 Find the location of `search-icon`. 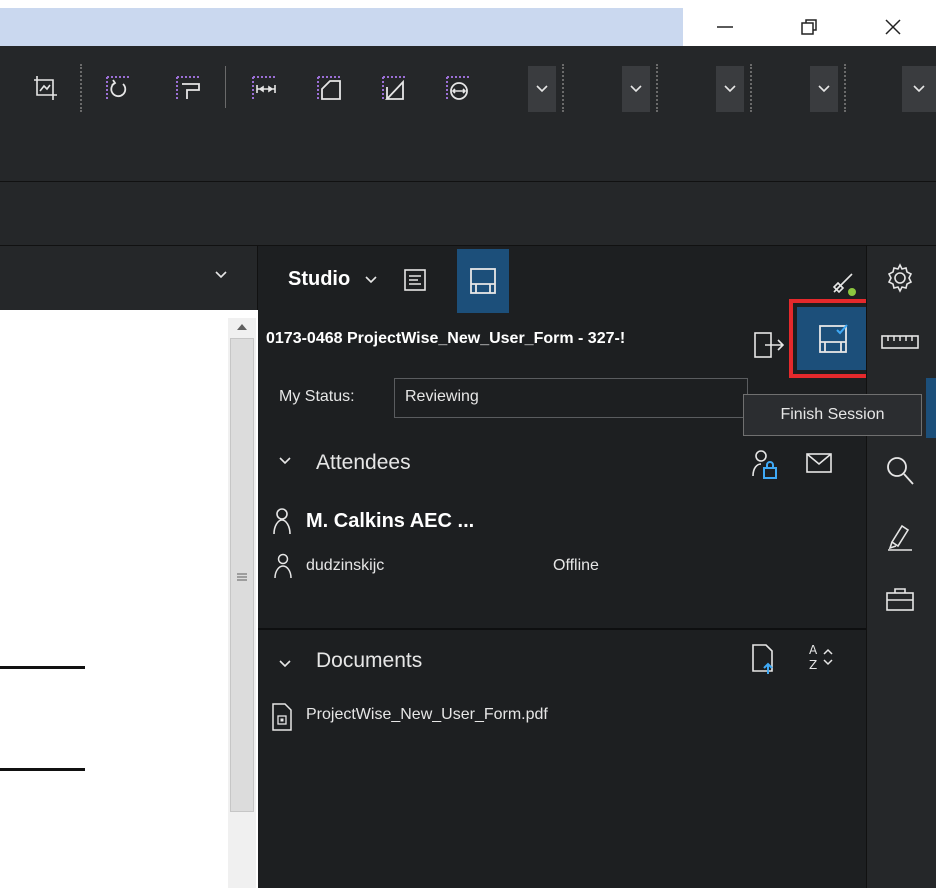

search-icon is located at coordinates (900, 471).